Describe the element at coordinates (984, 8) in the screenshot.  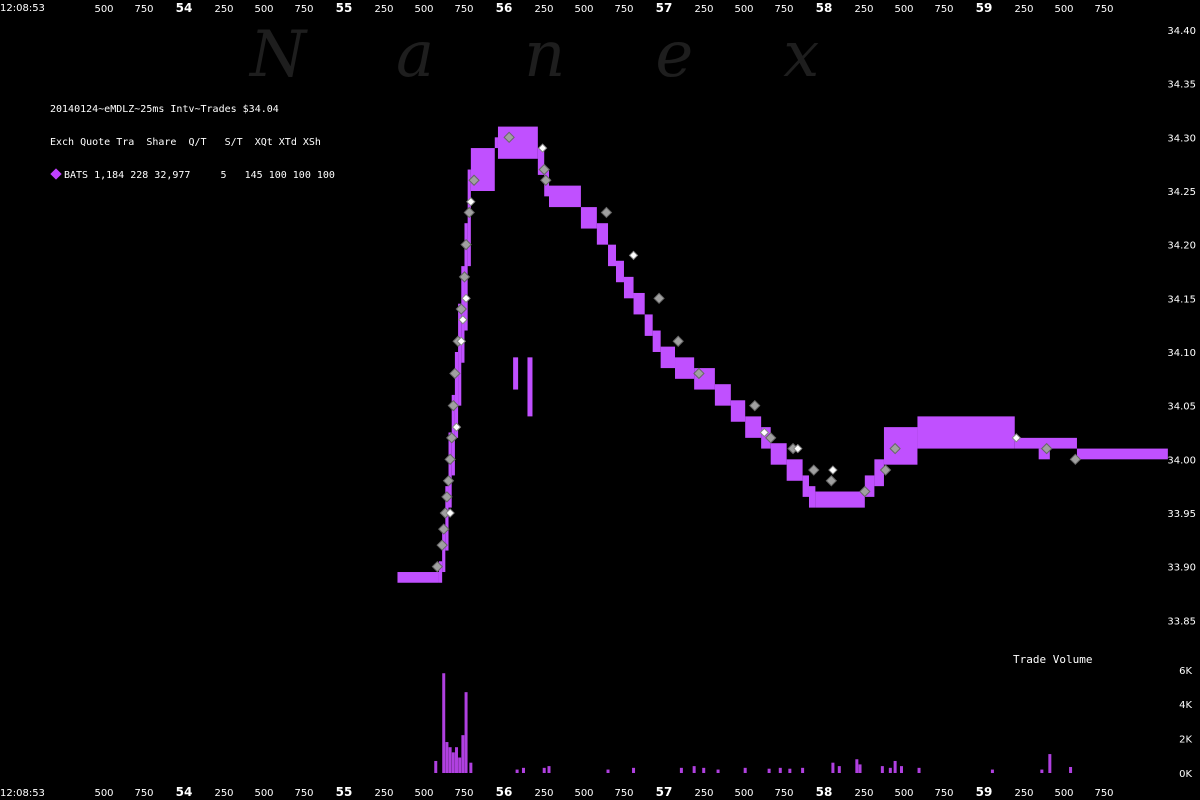
I see `x-tick-top: 59` at that location.